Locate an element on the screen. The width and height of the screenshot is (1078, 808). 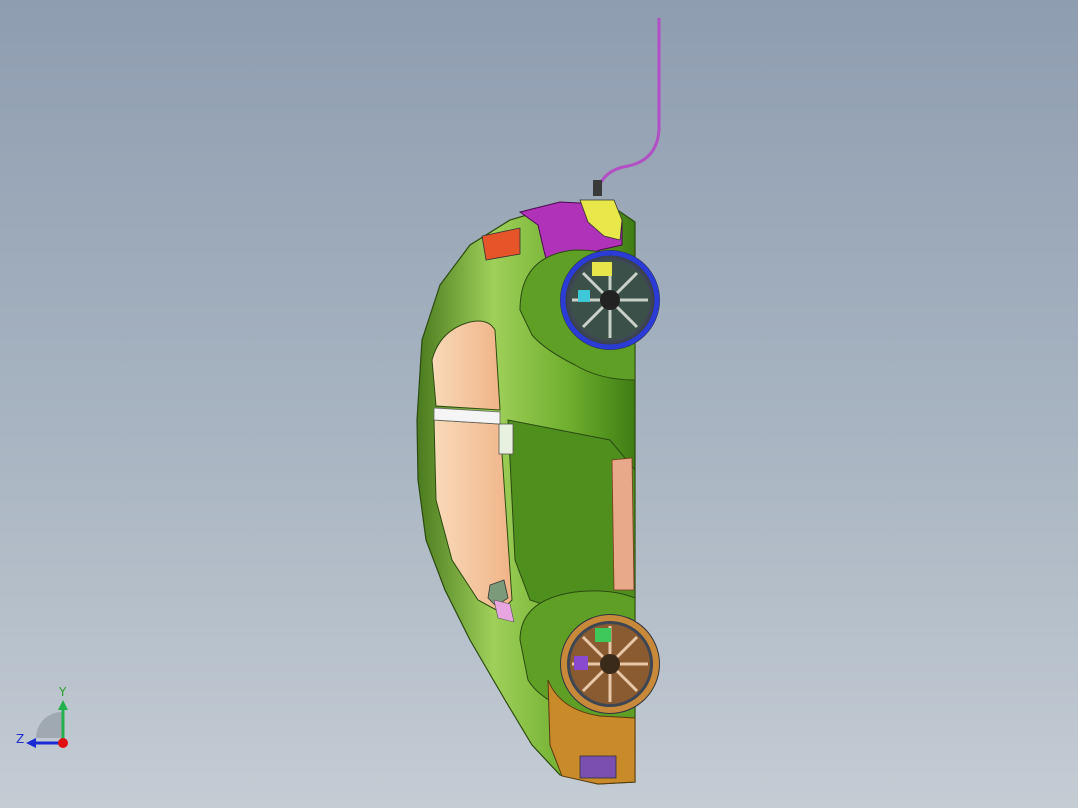
coordinate-triad: Y Z is located at coordinates (44, 719).